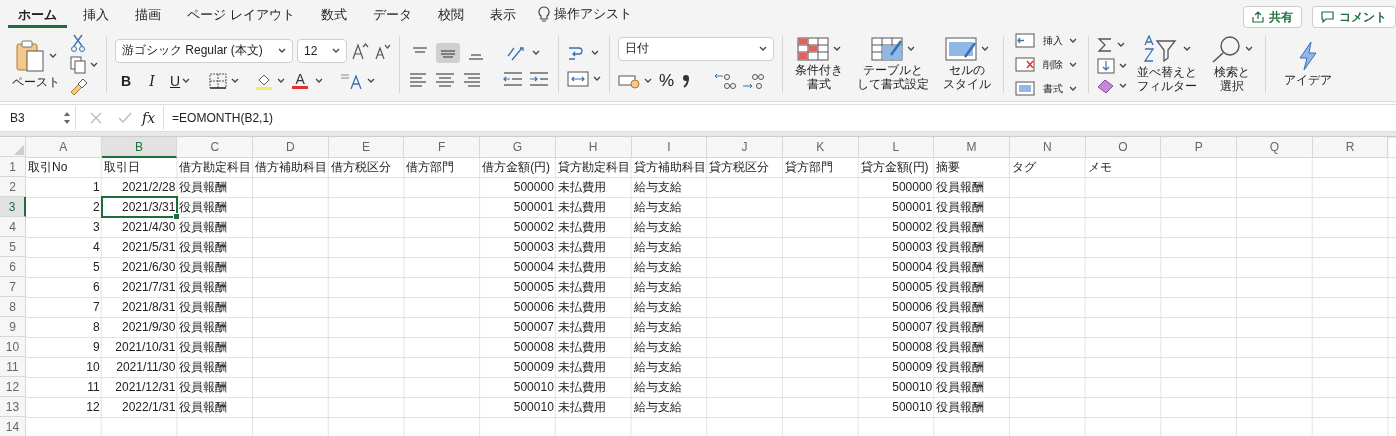  What do you see at coordinates (1106, 65) in the screenshot?
I see `fill-down-icon` at bounding box center [1106, 65].